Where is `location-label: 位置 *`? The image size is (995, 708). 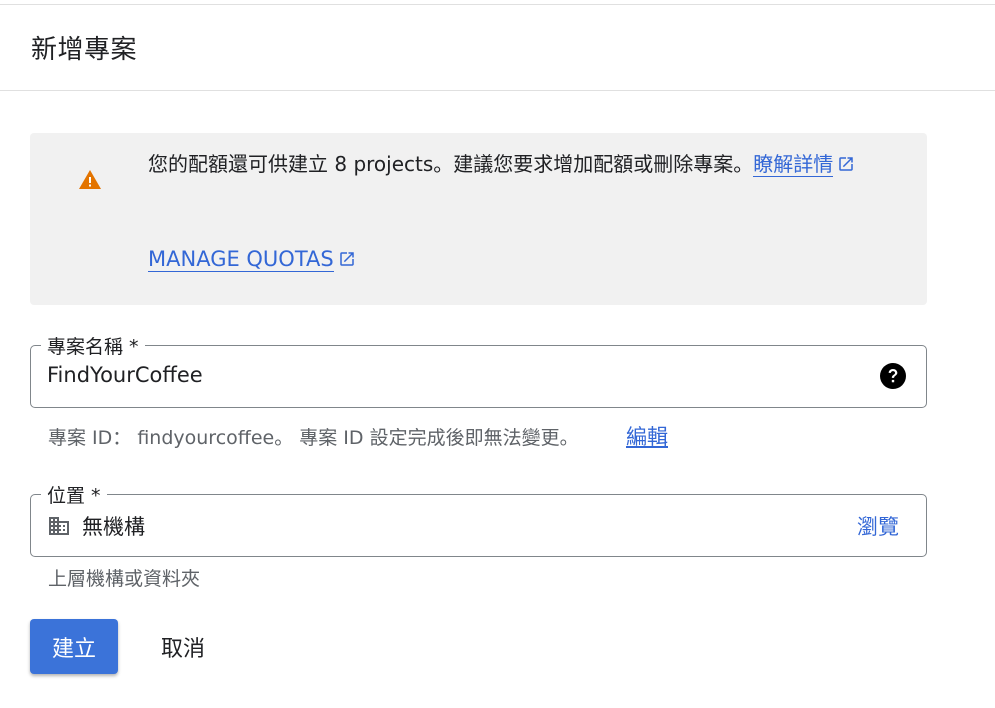
location-label: 位置 * is located at coordinates (74, 494).